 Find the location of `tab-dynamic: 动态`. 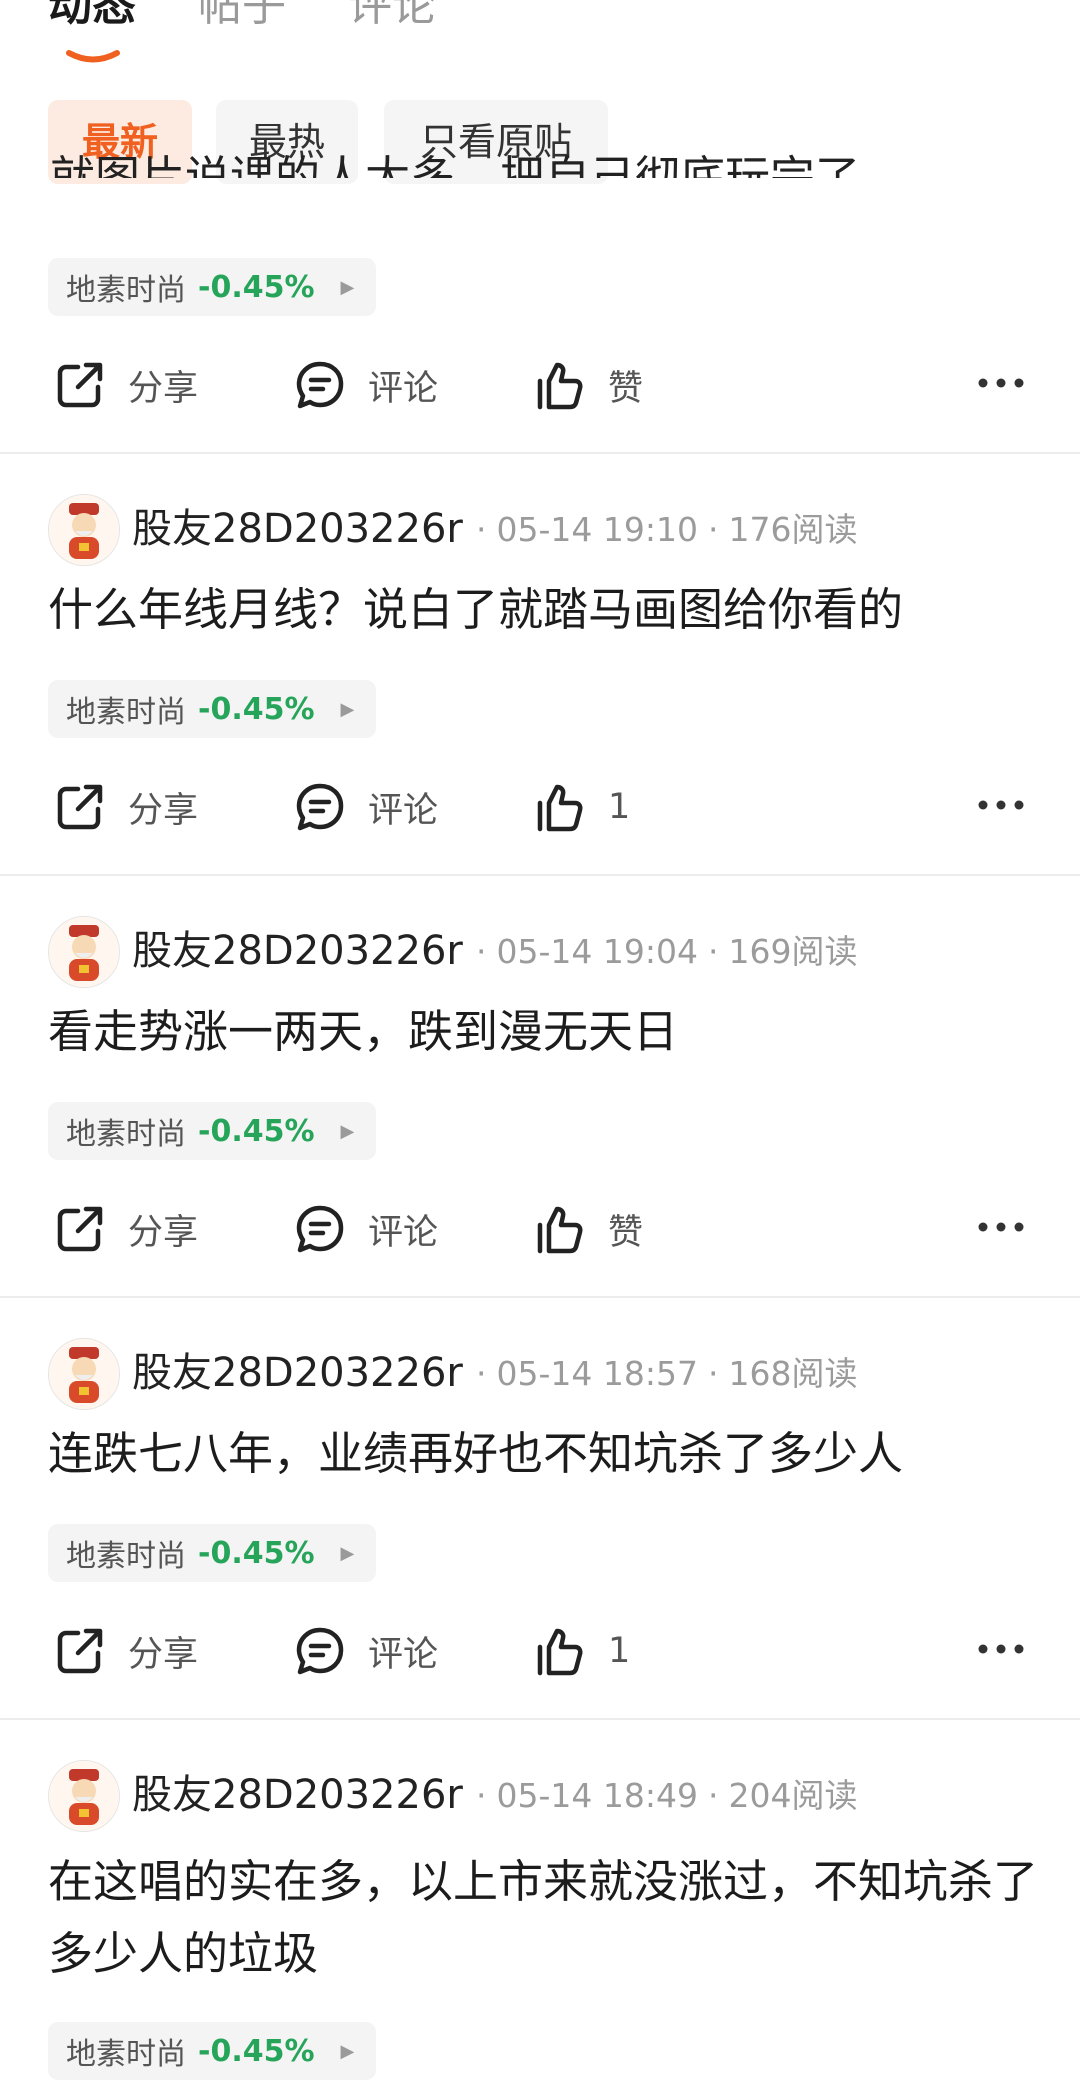

tab-dynamic: 动态 is located at coordinates (92, 17).